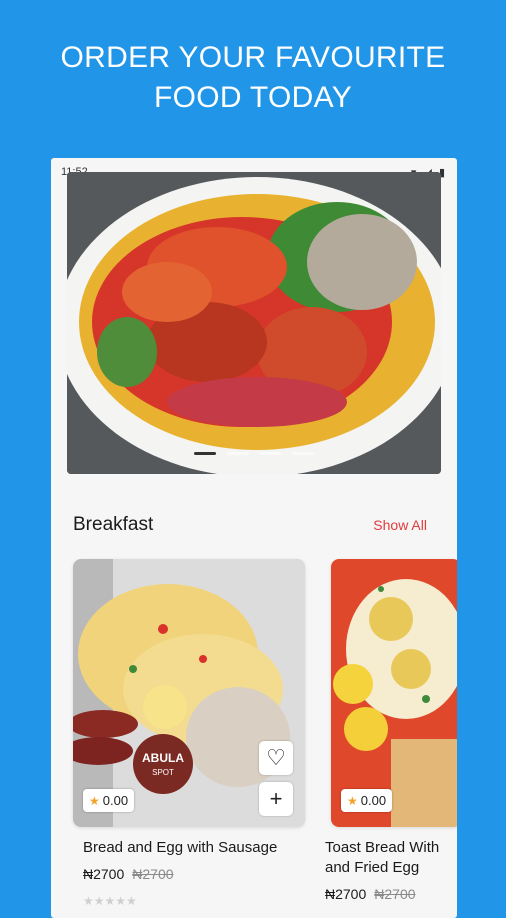 Image resolution: width=506 pixels, height=918 pixels. I want to click on svg-text: SPOT, so click(163, 772).